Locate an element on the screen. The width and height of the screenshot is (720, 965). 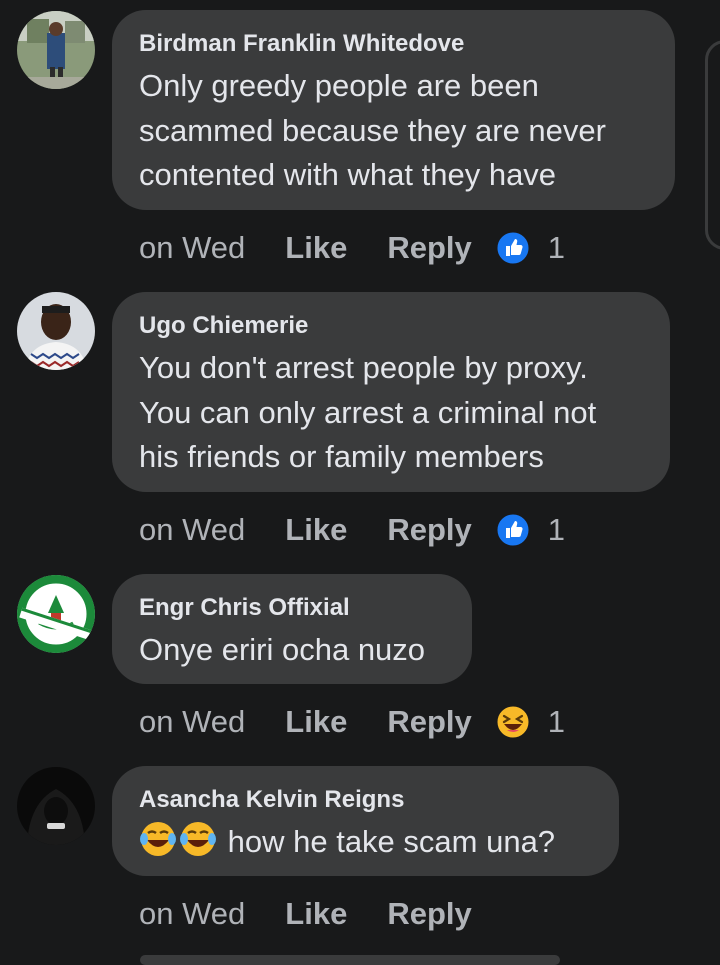
comment-text-row: how he take scam una? is located at coordinates (365, 842).